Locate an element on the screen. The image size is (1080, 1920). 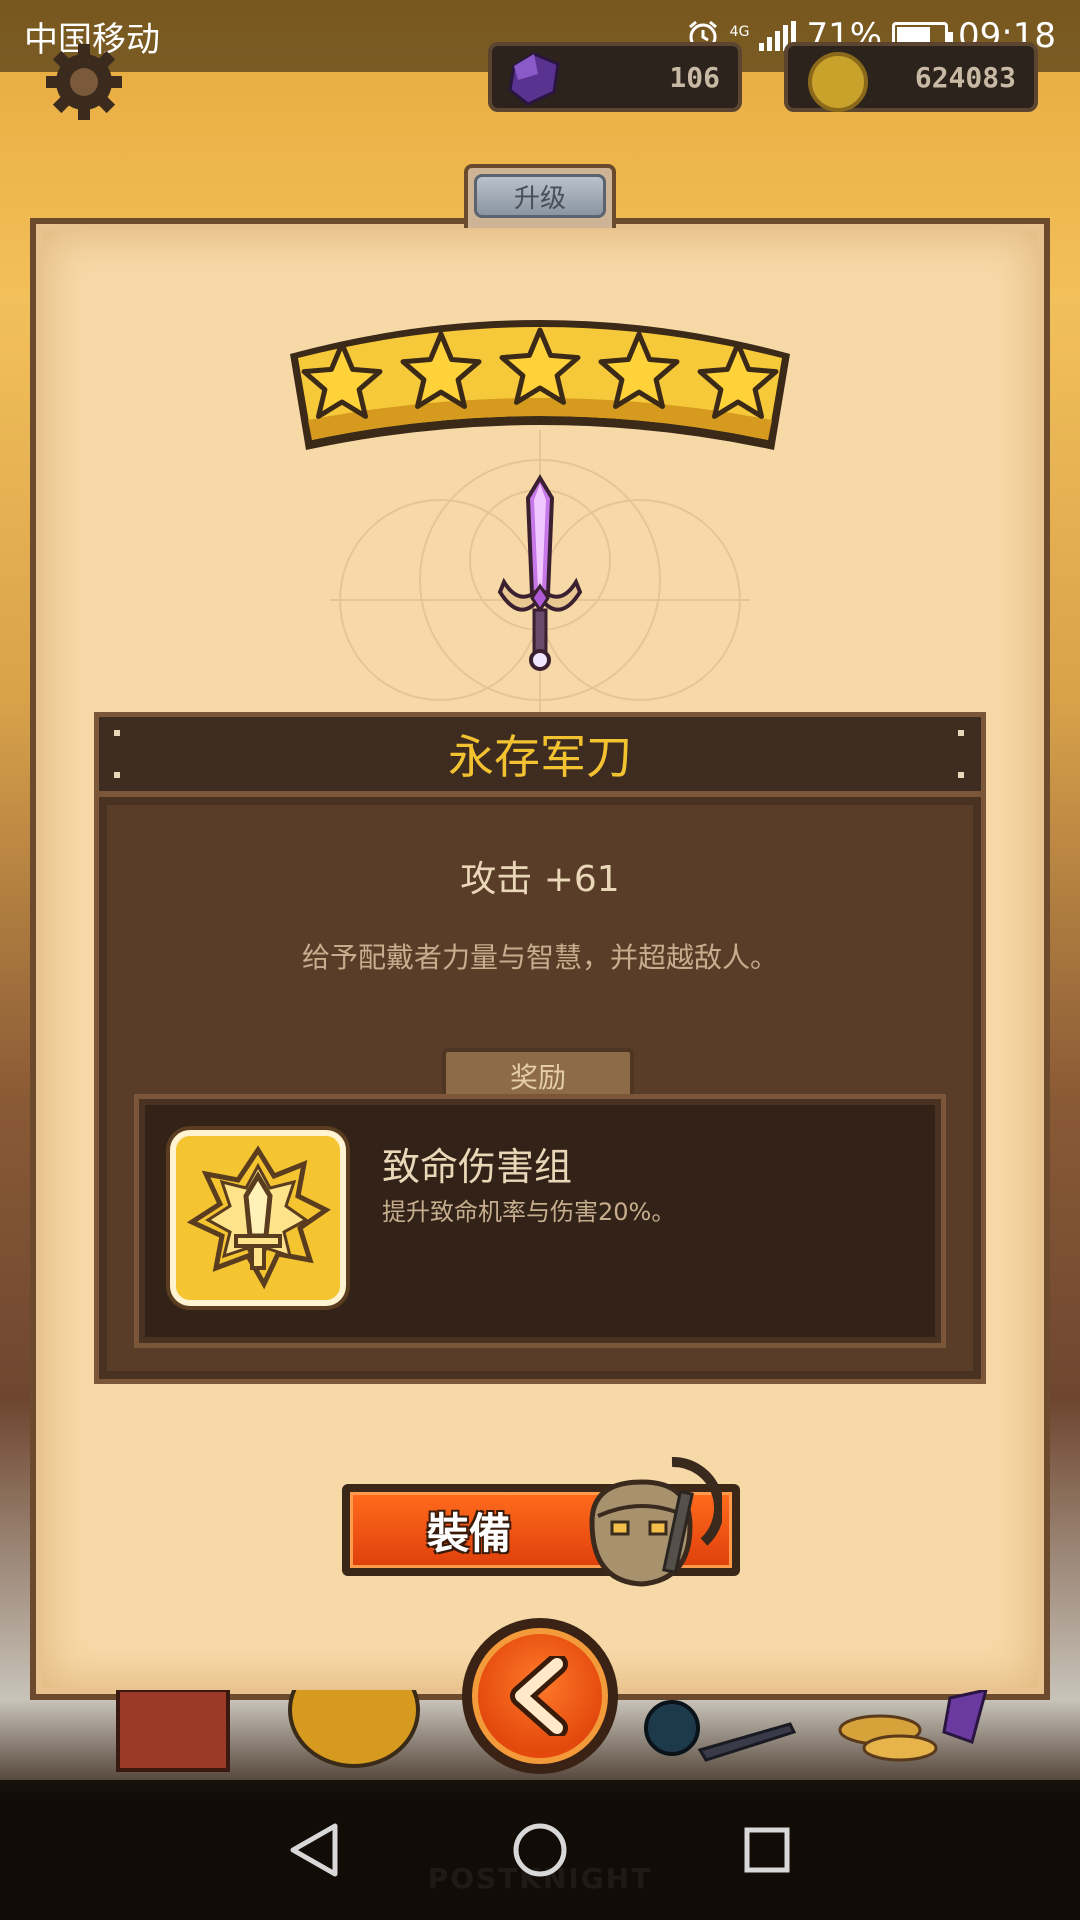
item-name: 永存军刀 is located at coordinates (540, 754).